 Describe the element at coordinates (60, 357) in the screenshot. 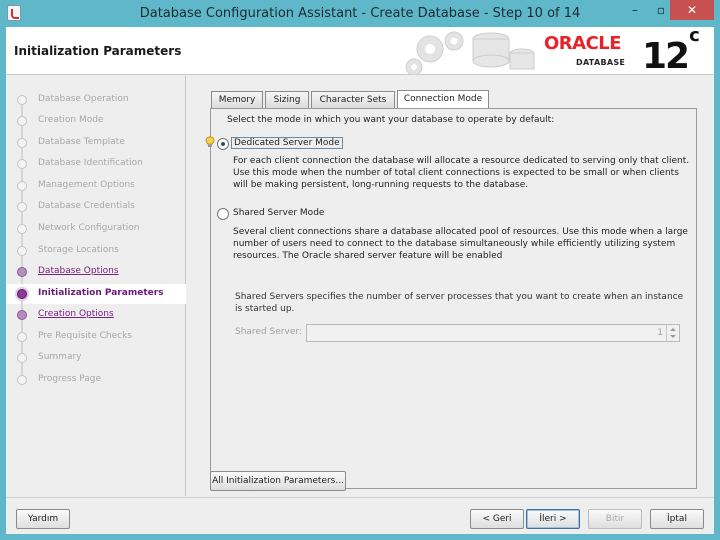

I see `step-label: Summary` at that location.